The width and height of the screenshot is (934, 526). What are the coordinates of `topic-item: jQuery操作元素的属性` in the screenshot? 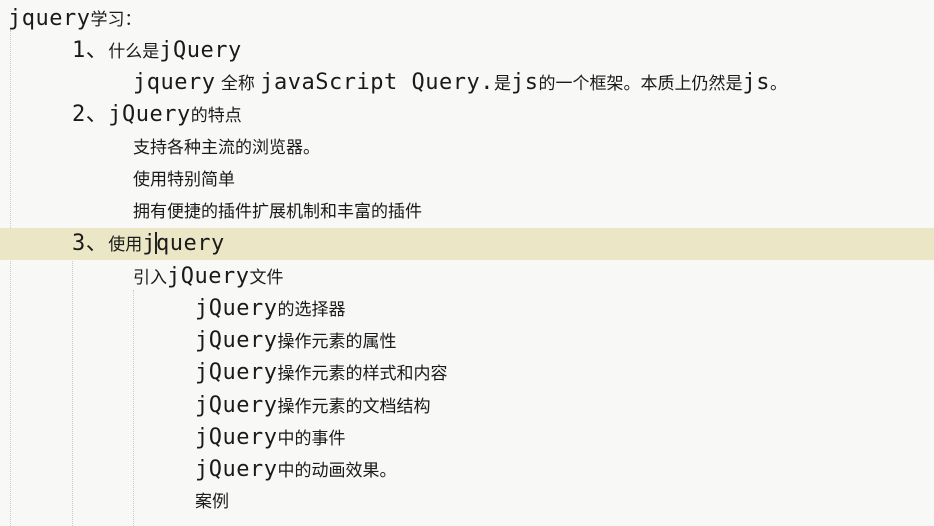 It's located at (295, 341).